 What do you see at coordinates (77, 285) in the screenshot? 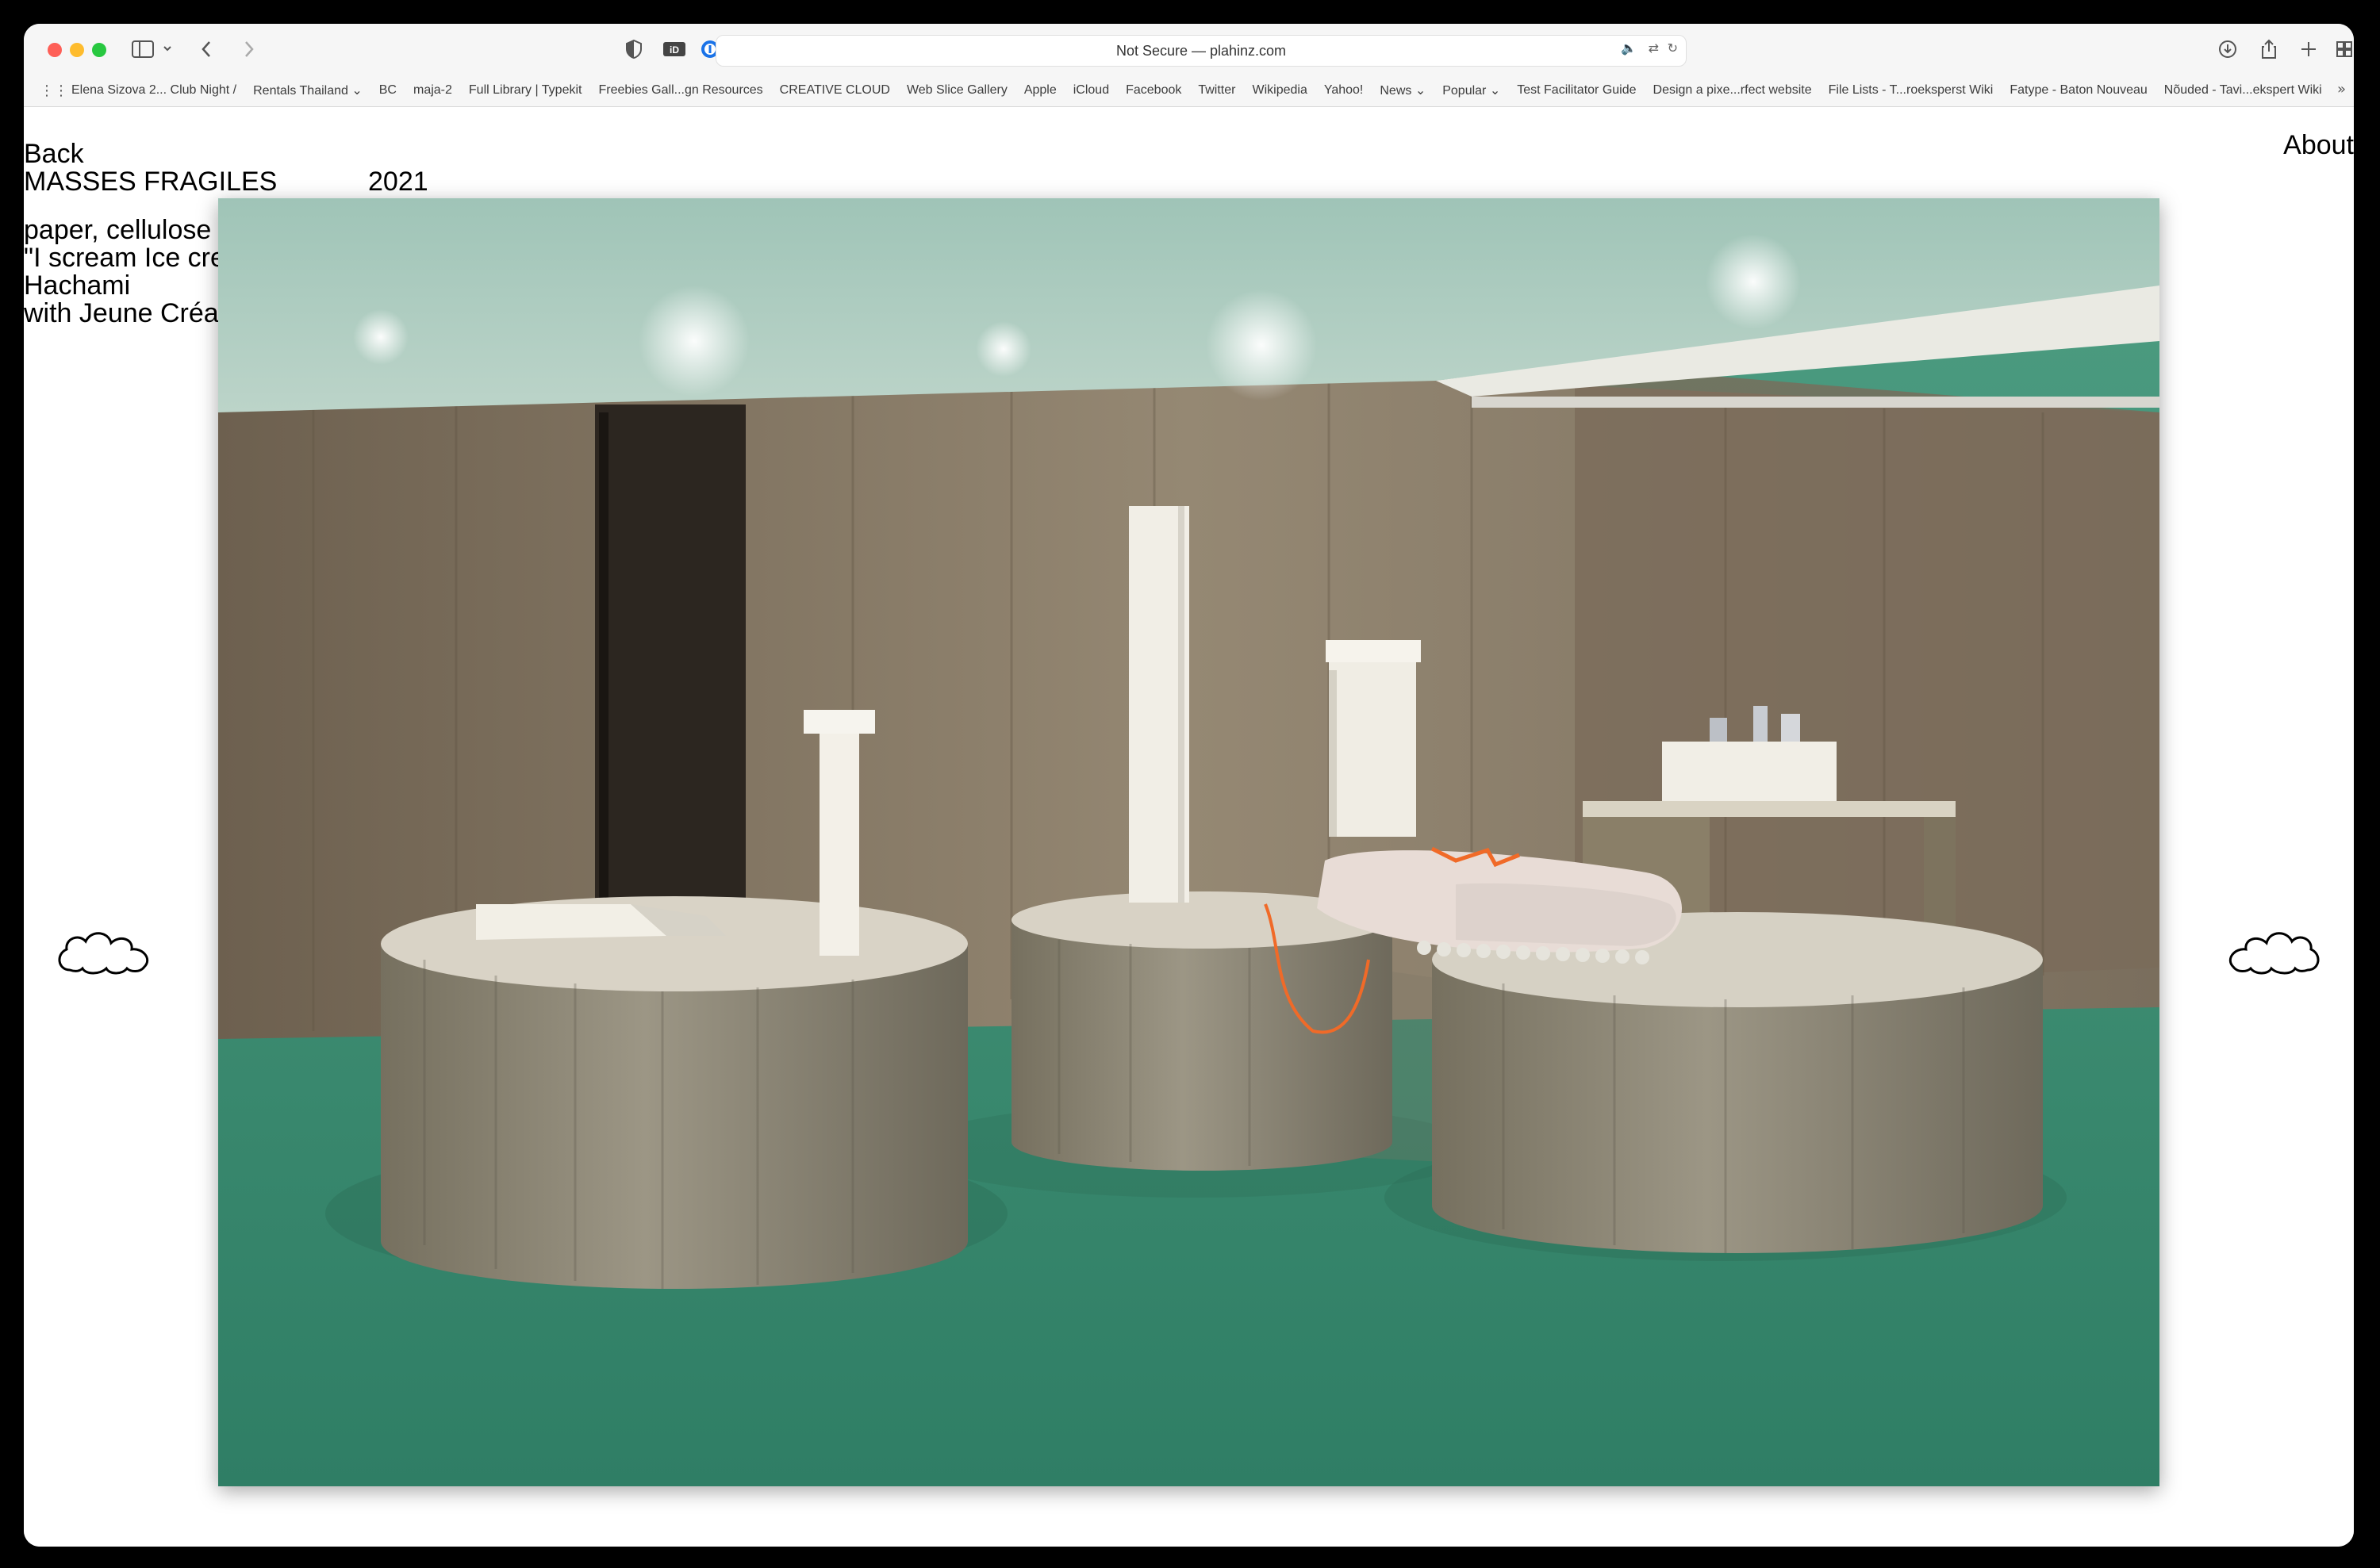
I see `description-line: Hachami` at bounding box center [77, 285].